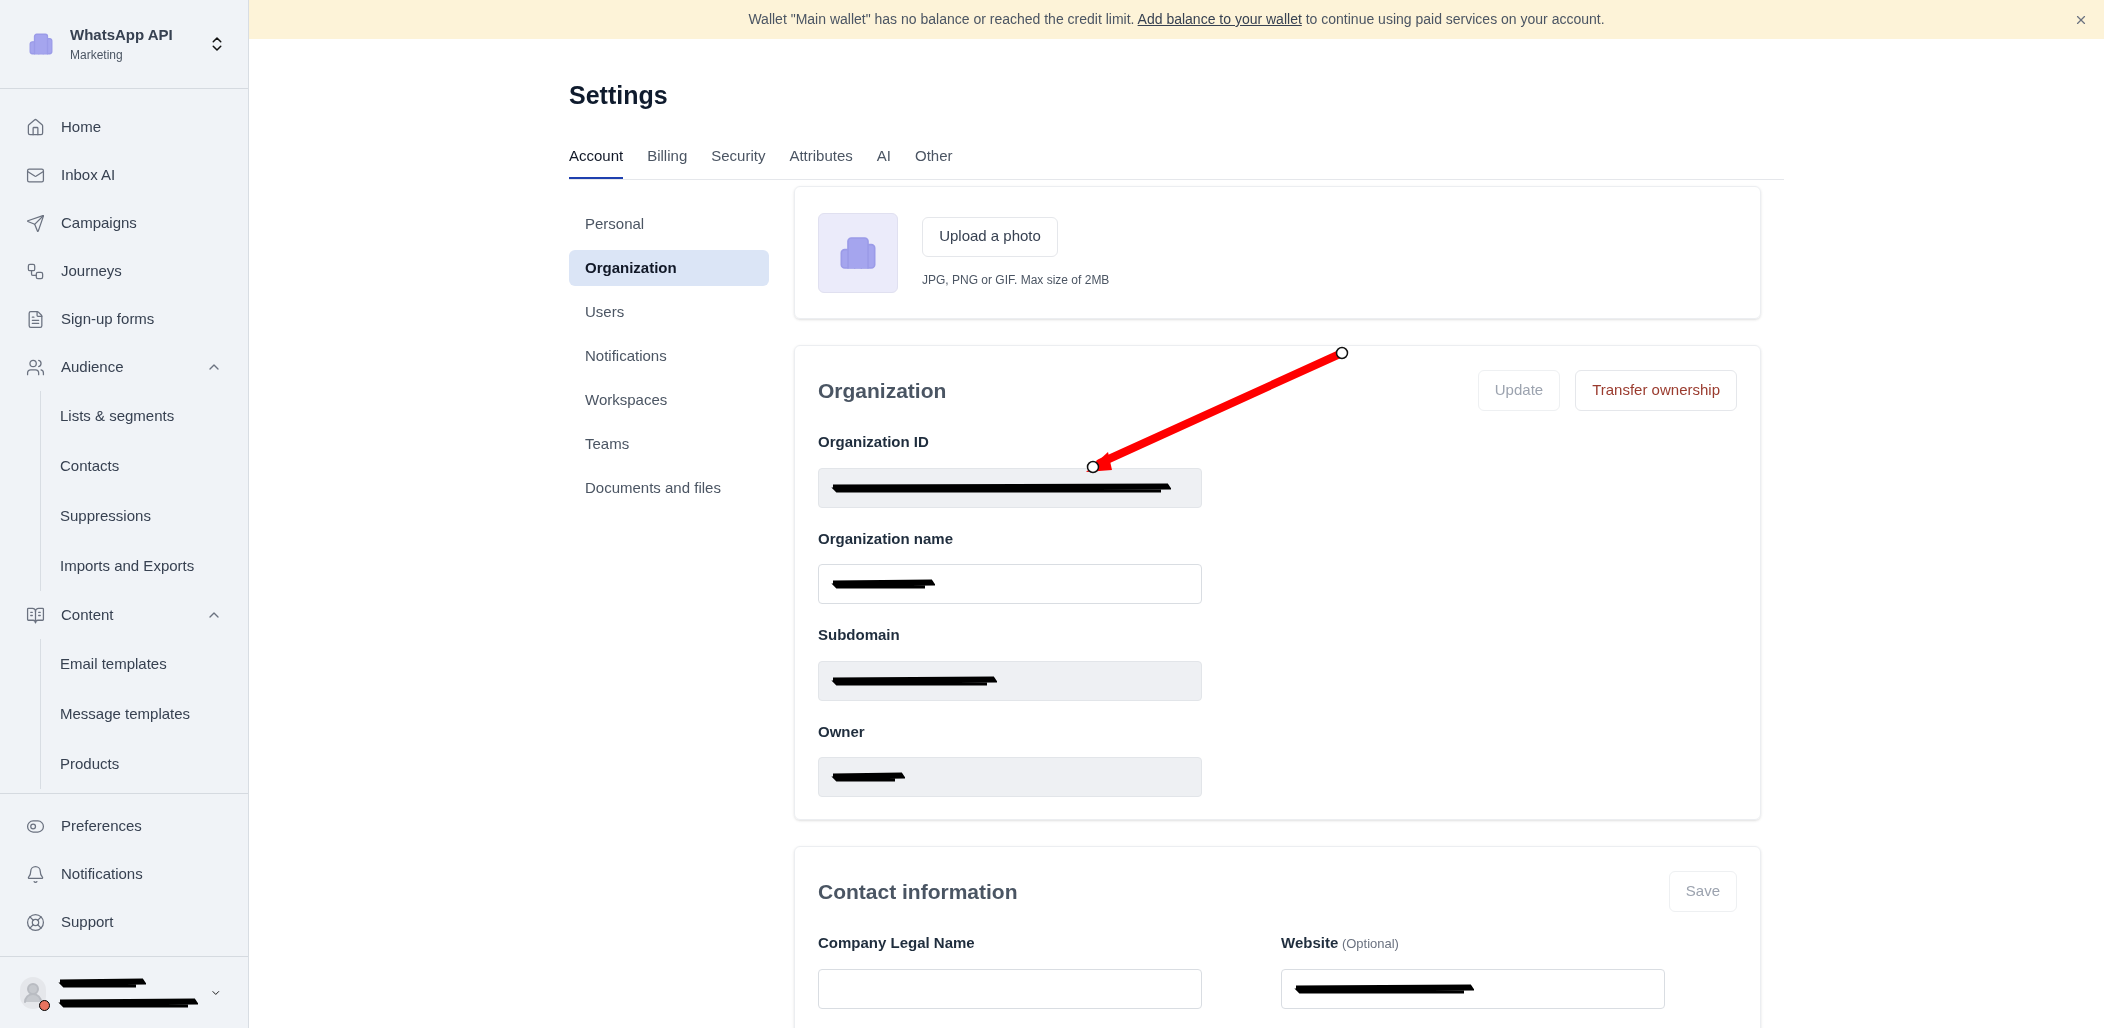  I want to click on tab: Other, so click(934, 161).